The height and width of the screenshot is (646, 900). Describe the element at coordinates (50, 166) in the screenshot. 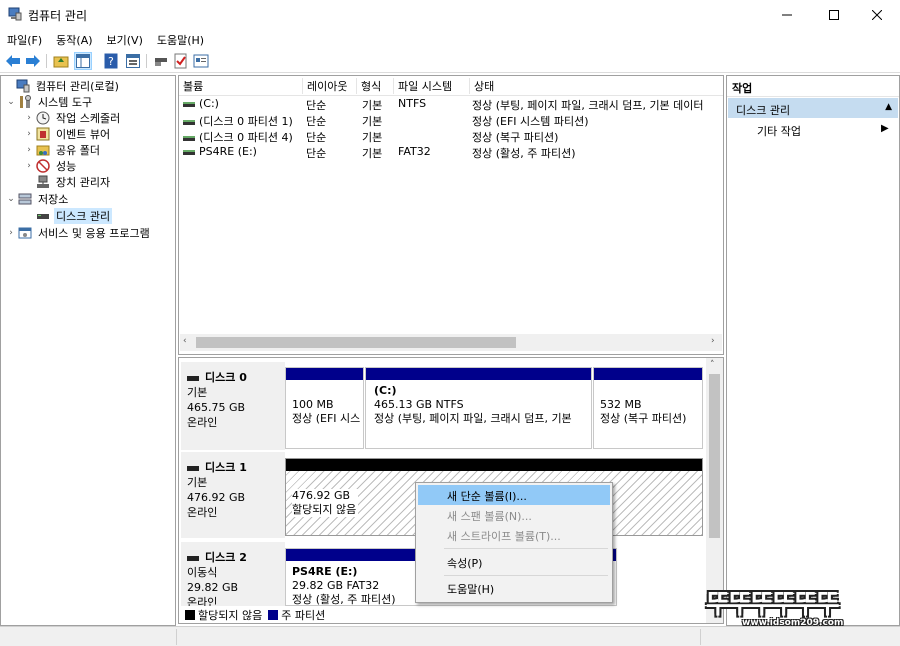

I see `tree-item-performance: › 성능` at that location.